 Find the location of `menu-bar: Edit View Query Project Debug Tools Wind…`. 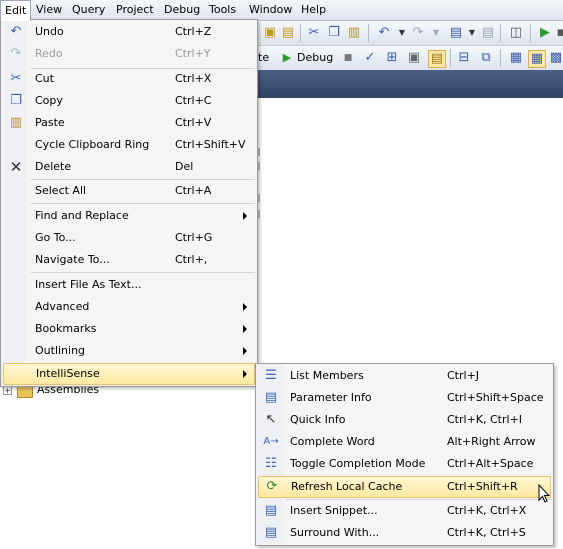

menu-bar: Edit View Query Project Debug Tools Wind… is located at coordinates (281, 10).